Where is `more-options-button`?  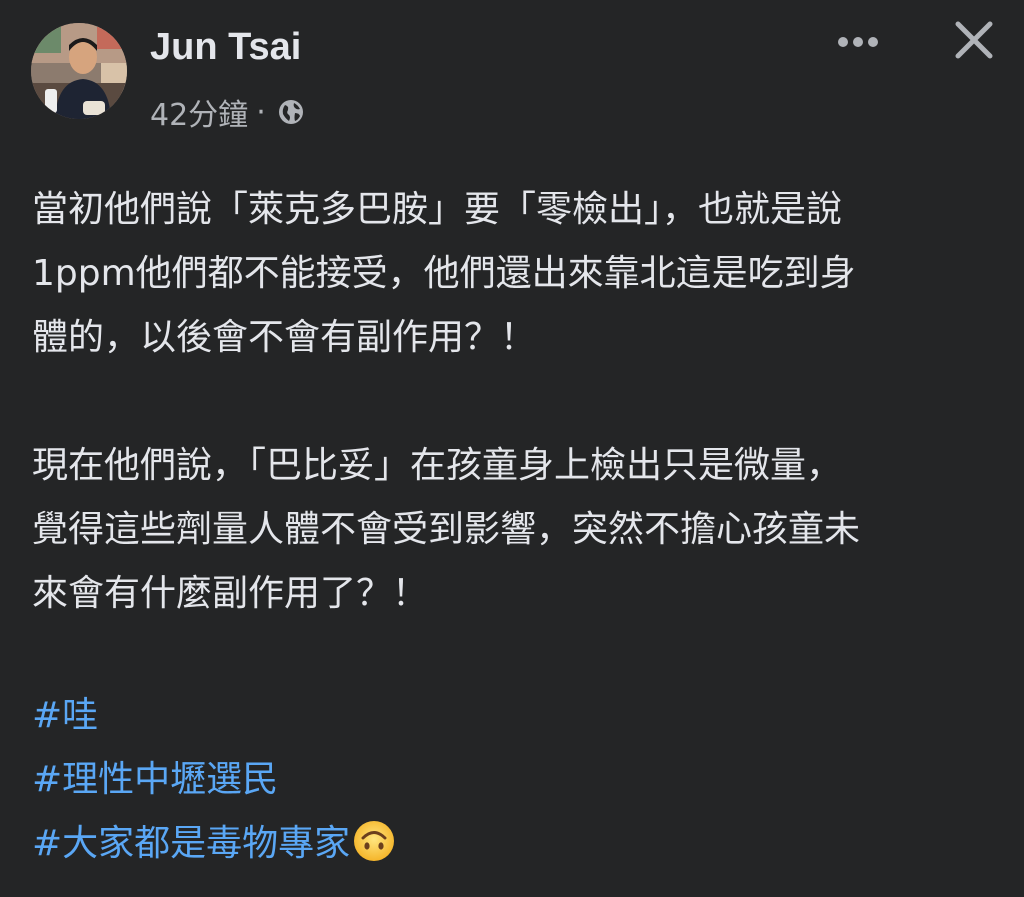 more-options-button is located at coordinates (858, 42).